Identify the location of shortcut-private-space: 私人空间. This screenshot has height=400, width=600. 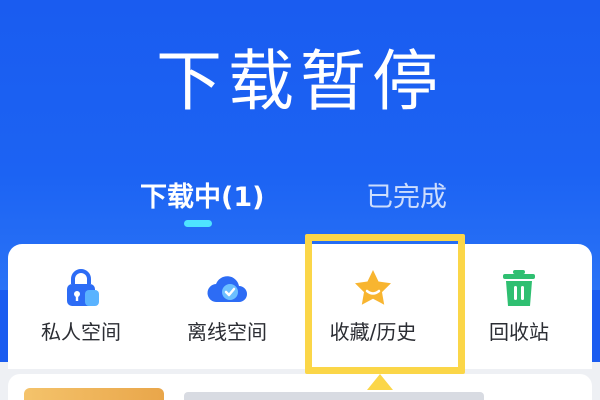
(81, 306).